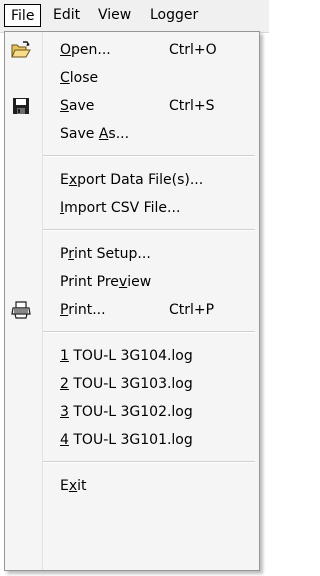 Image resolution: width=320 pixels, height=576 pixels. Describe the element at coordinates (77, 106) in the screenshot. I see `menu-item-save-label: Save` at that location.